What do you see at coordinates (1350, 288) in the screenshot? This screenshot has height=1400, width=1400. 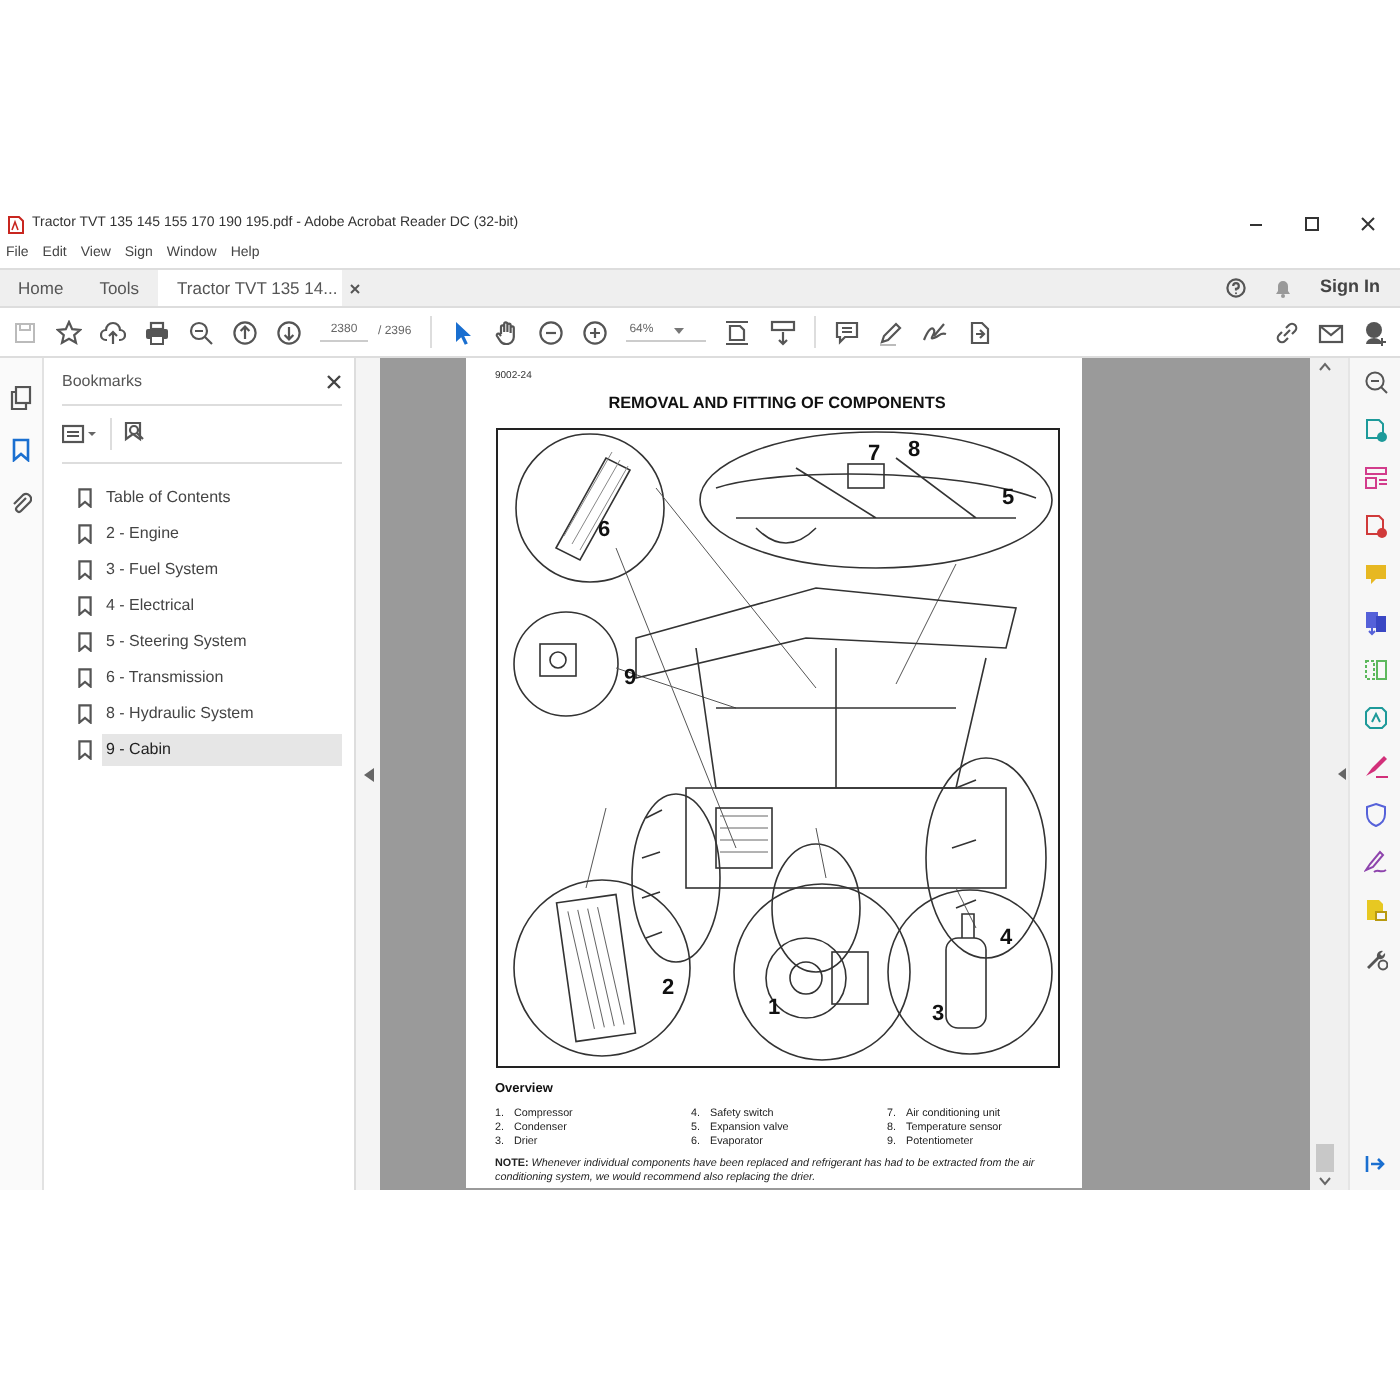 I see `sign-in-button: Sign In` at bounding box center [1350, 288].